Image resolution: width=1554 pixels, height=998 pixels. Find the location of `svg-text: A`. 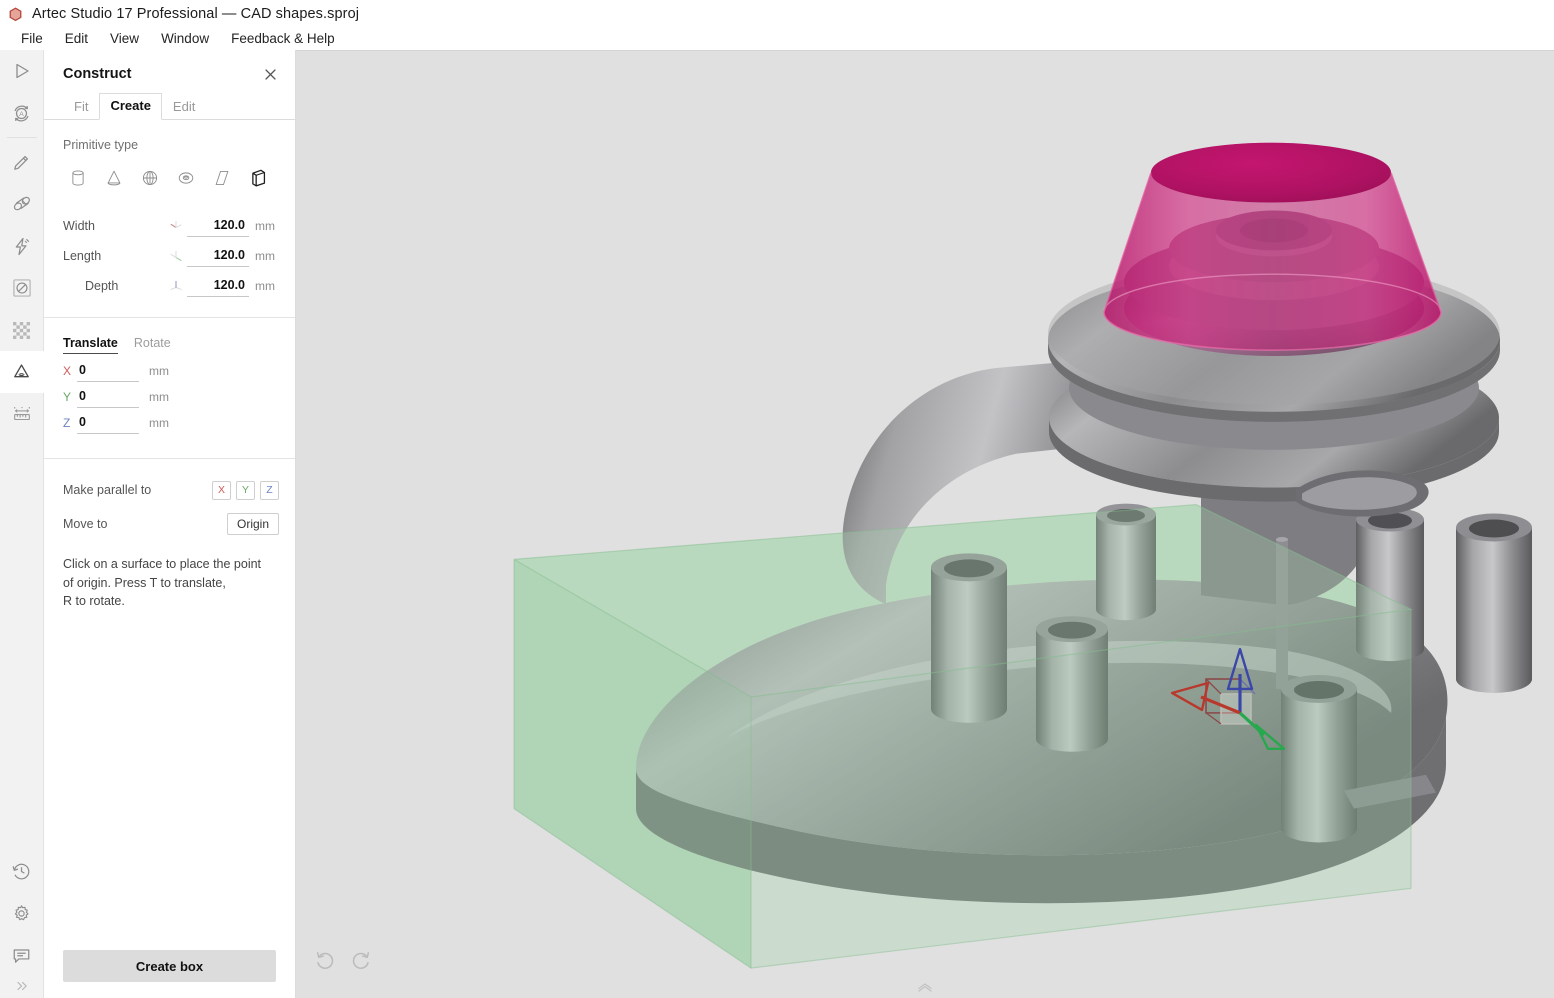

svg-text: A is located at coordinates (21, 113).